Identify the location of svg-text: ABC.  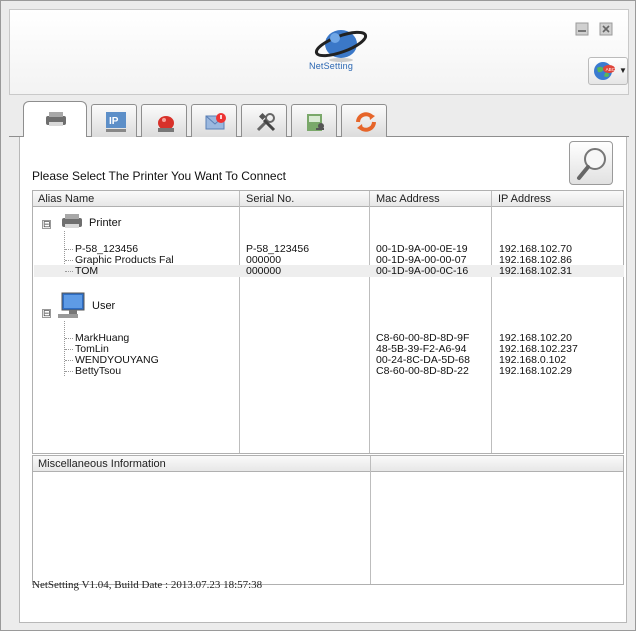
(611, 69).